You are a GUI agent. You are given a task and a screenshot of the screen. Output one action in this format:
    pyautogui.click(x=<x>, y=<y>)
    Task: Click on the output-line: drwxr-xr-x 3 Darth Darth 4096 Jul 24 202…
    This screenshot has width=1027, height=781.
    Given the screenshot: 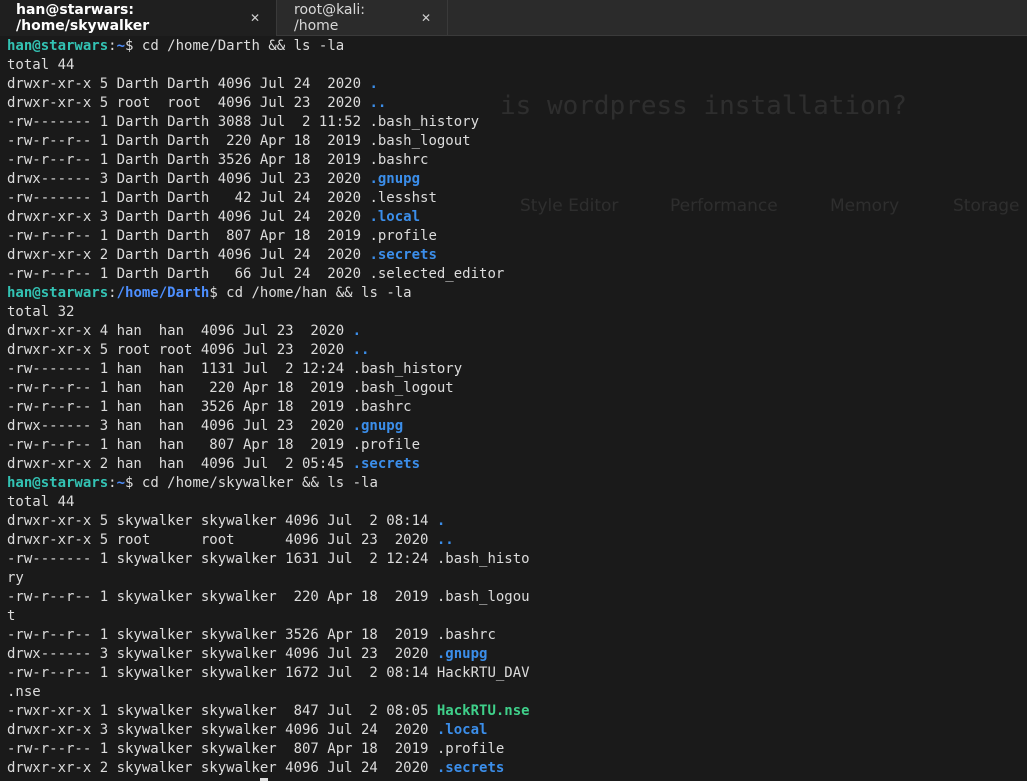 What is the action you would take?
    pyautogui.click(x=268, y=217)
    